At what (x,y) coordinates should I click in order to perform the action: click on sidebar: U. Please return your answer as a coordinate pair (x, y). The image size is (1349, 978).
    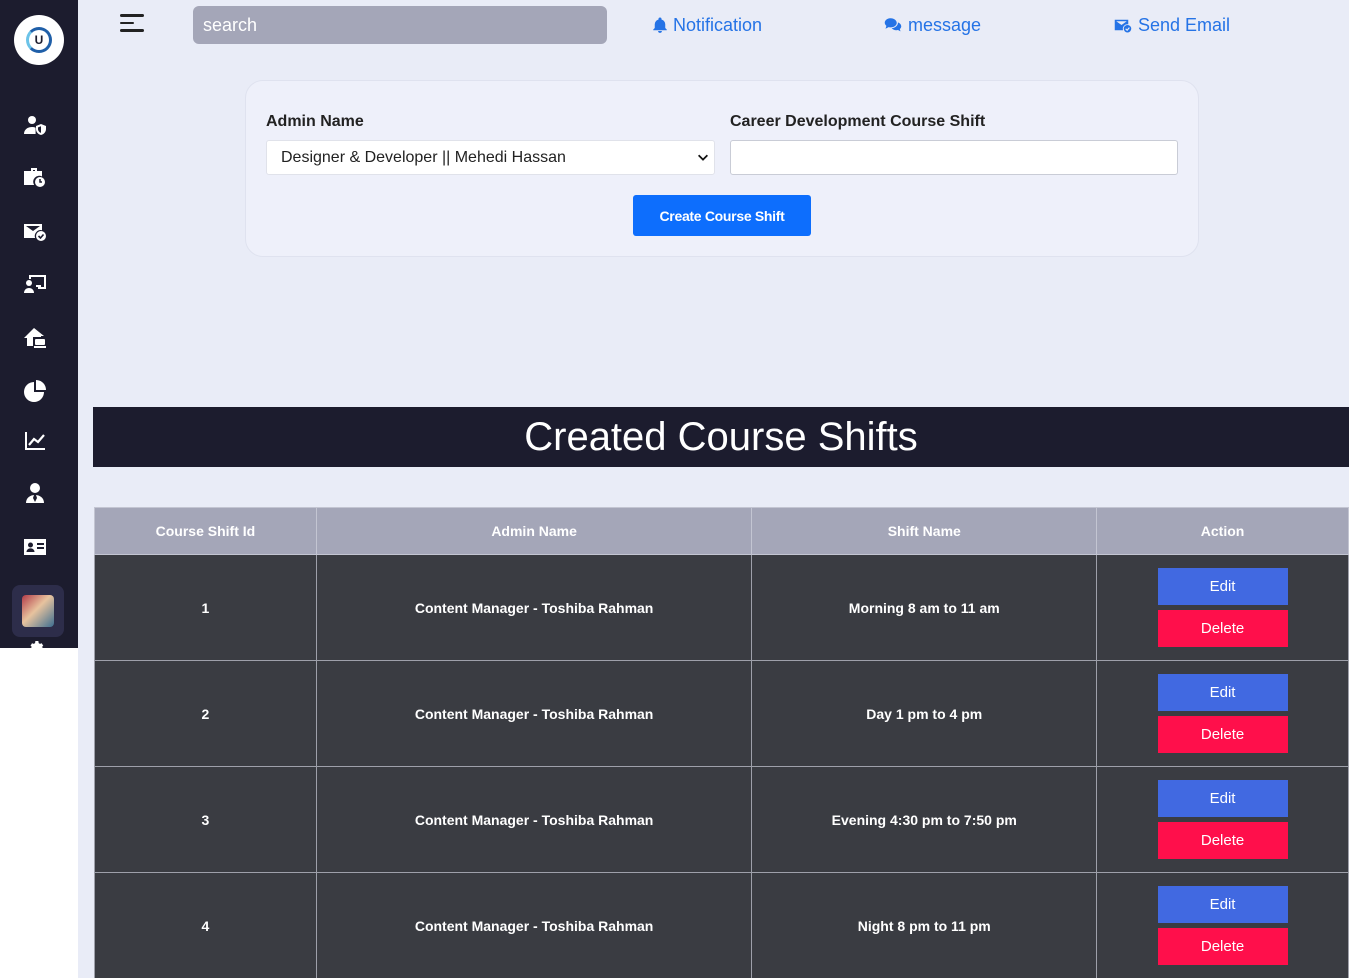
    Looking at the image, I should click on (39, 324).